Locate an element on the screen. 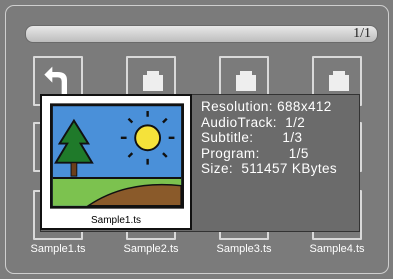 The height and width of the screenshot is (279, 393). preview-caption: Sample1.ts is located at coordinates (116, 220).